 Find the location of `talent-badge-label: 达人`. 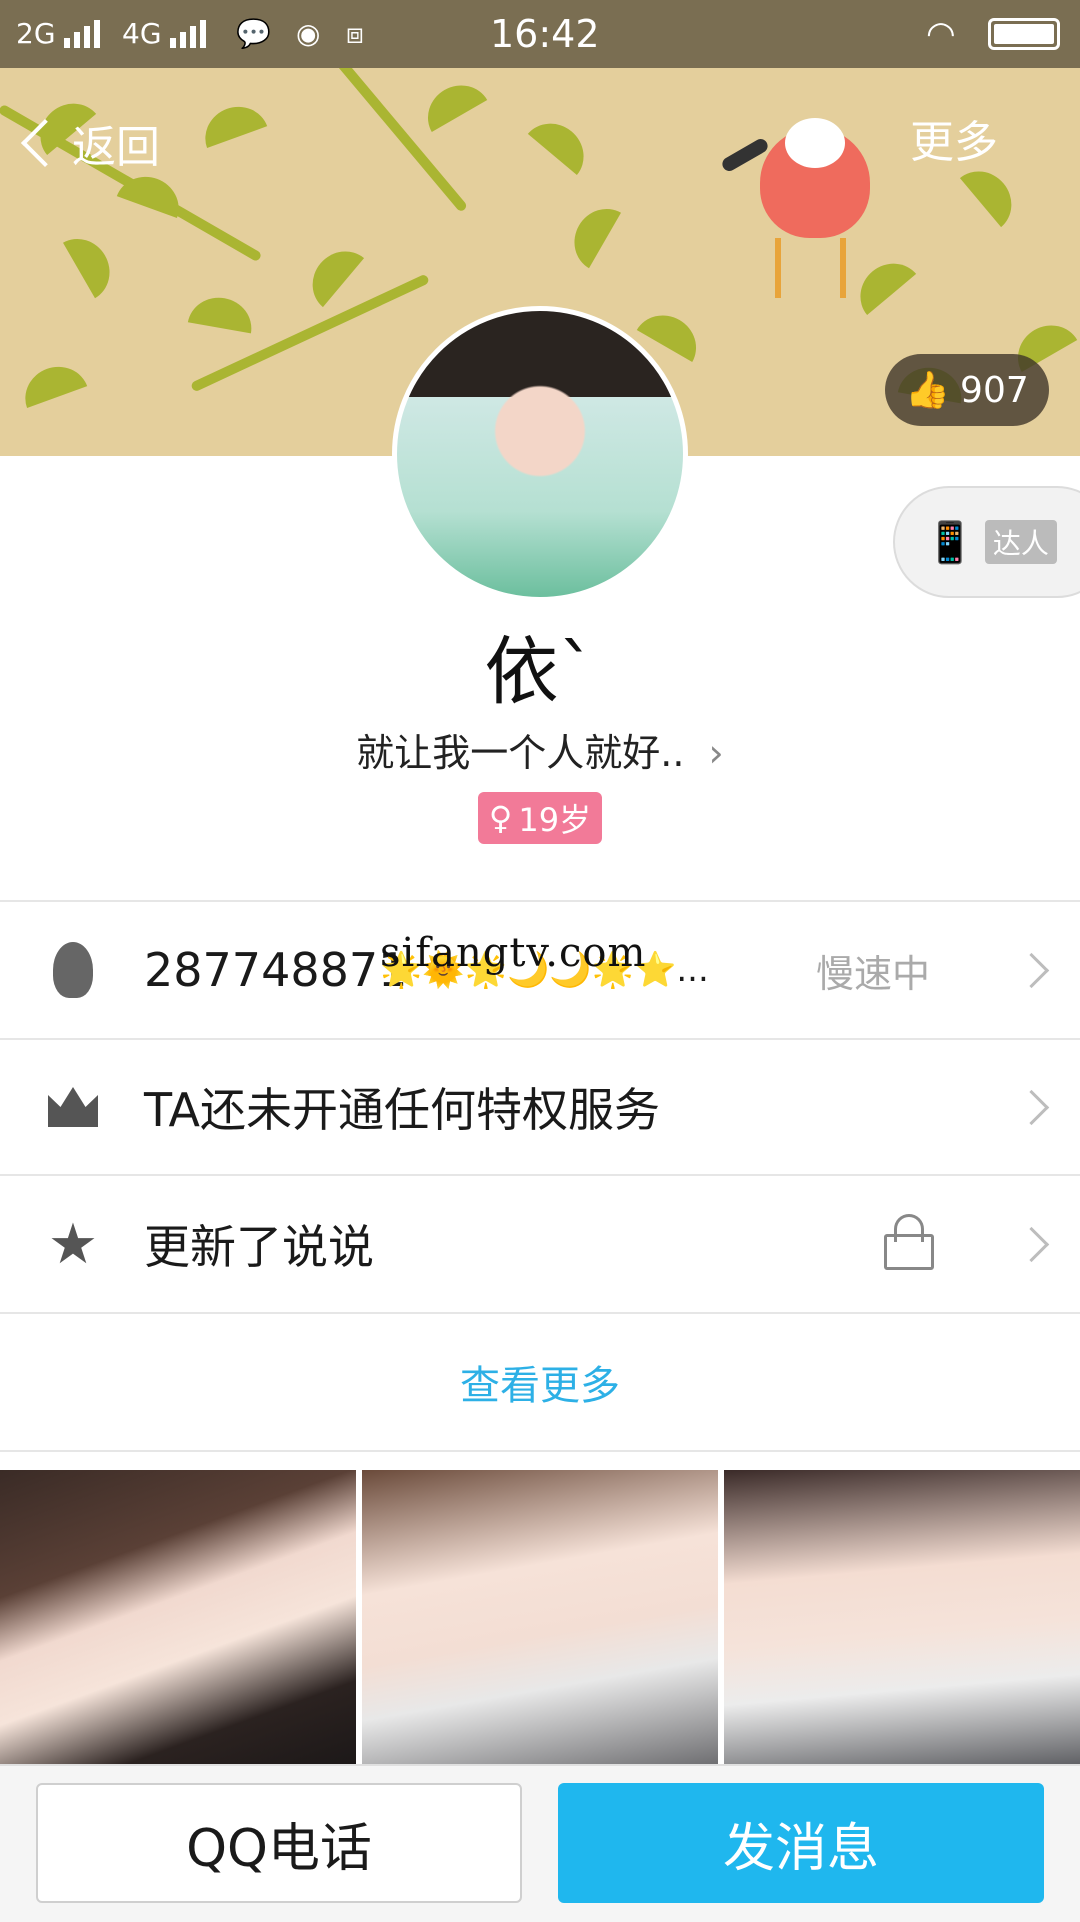

talent-badge-label: 达人 is located at coordinates (1020, 542).